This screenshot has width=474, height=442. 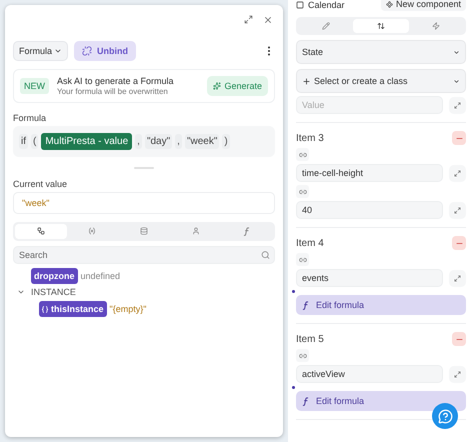 I want to click on component-icon, so click(x=389, y=4).